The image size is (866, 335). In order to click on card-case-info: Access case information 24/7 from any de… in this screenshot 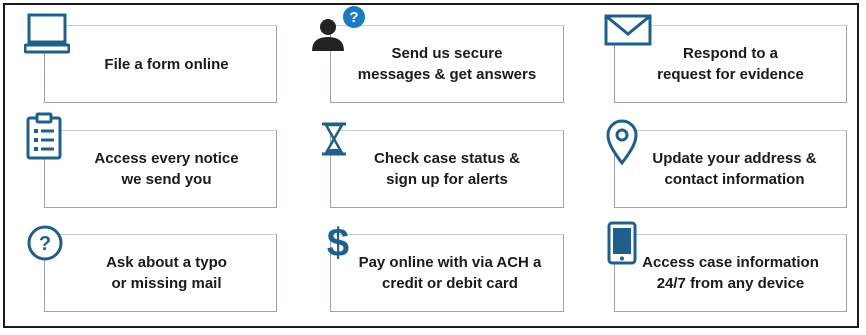, I will do `click(730, 273)`.